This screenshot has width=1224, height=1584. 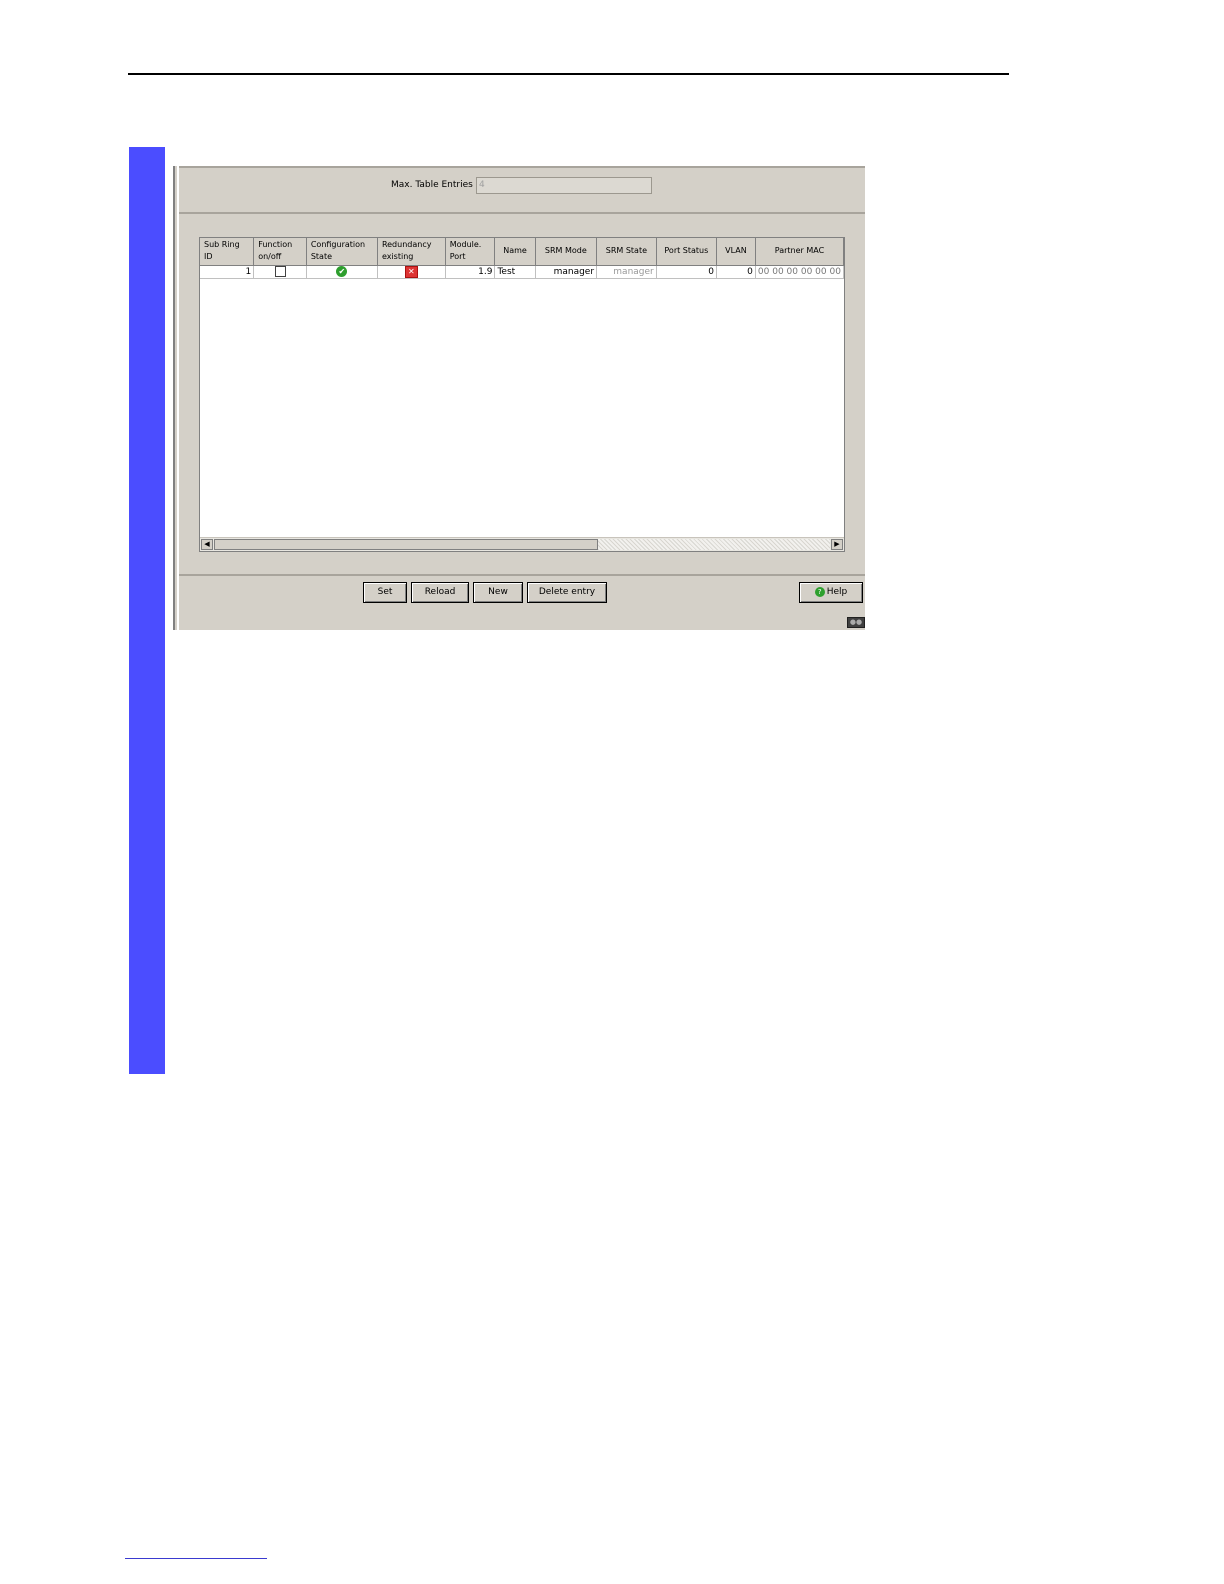 I want to click on help-icon: ?, so click(x=819, y=591).